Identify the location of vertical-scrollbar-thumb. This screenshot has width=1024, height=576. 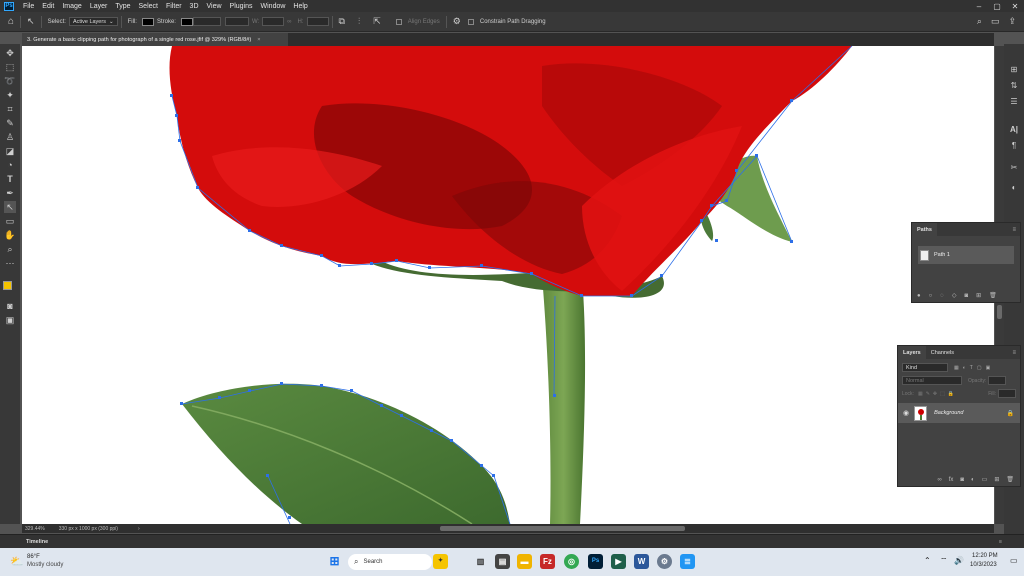
(999, 312).